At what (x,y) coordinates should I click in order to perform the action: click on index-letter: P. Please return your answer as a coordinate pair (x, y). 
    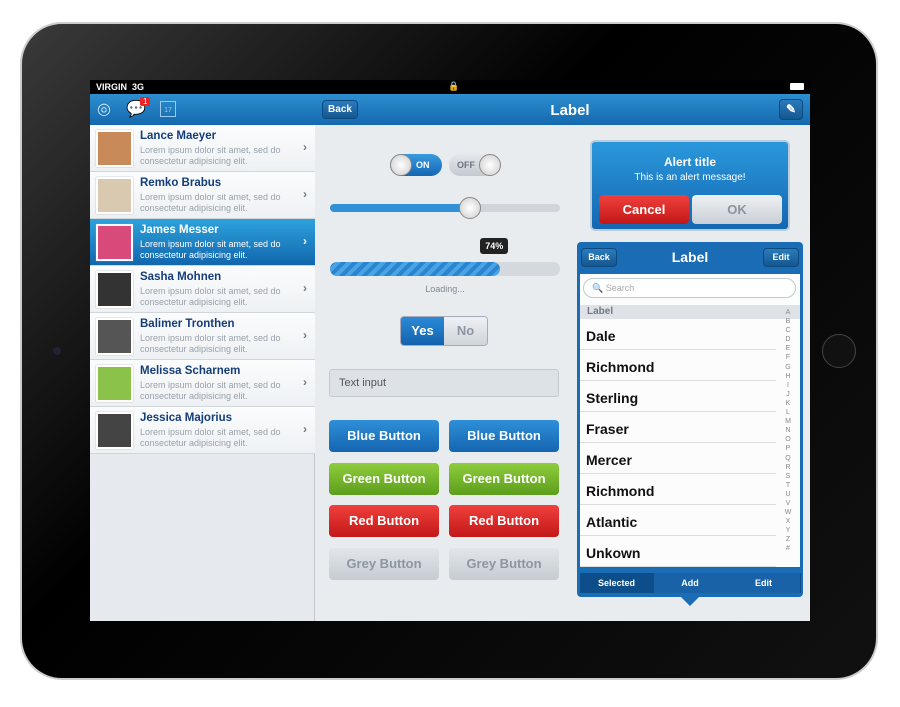
    Looking at the image, I should click on (788, 448).